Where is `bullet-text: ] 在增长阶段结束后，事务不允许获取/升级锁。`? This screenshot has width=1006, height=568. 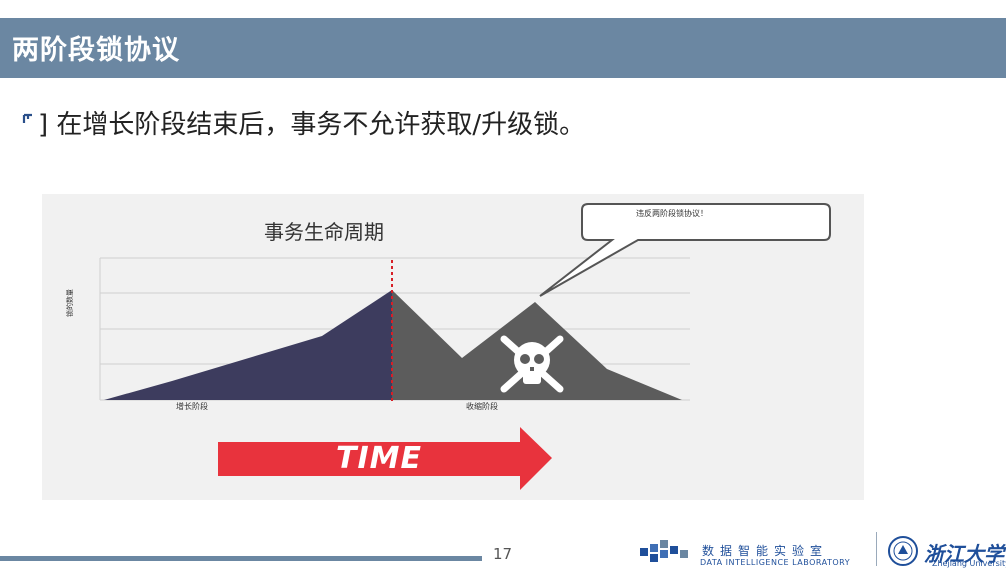 bullet-text: ] 在增长阶段结束后，事务不允许获取/升级锁。 is located at coordinates (312, 124).